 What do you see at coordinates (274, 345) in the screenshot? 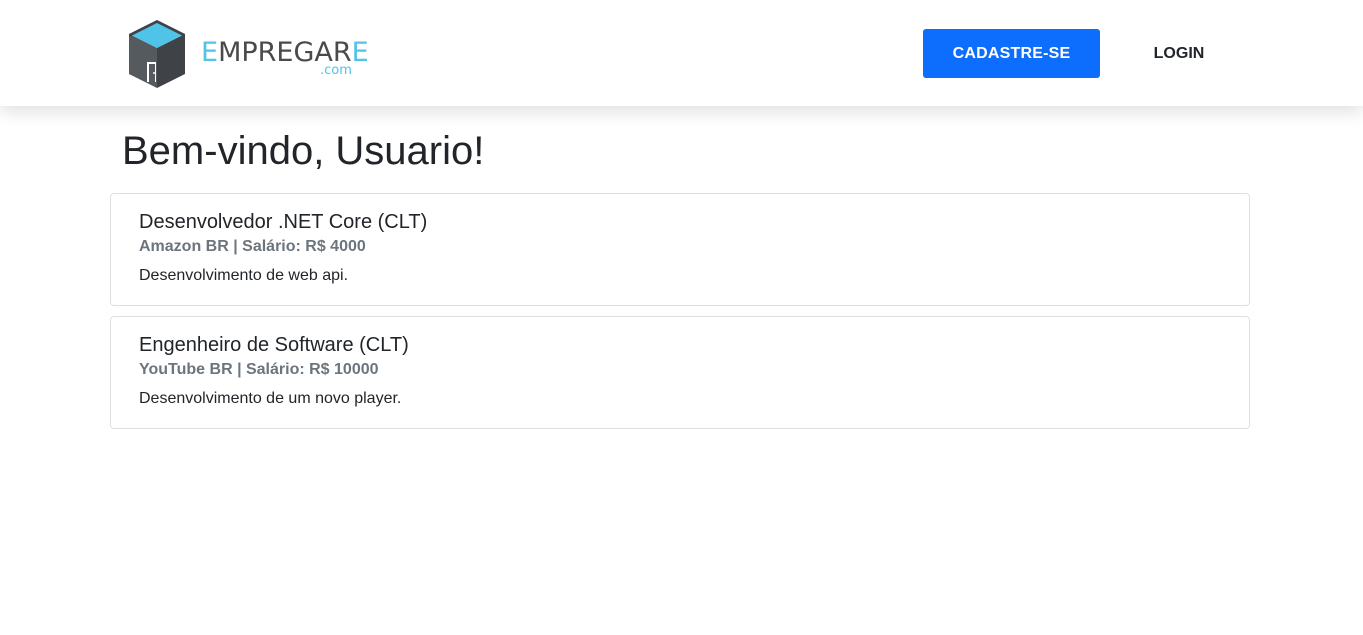
I see `job-title: Engenheiro de Software (CLT)` at bounding box center [274, 345].